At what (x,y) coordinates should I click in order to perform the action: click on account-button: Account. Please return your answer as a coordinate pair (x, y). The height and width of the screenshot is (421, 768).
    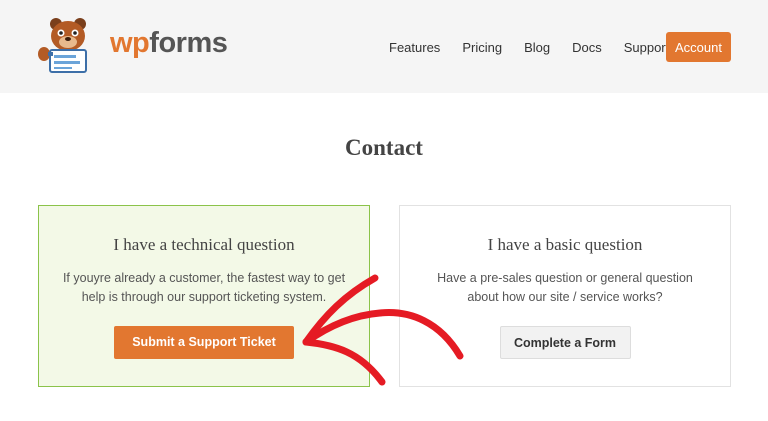
    Looking at the image, I should click on (698, 47).